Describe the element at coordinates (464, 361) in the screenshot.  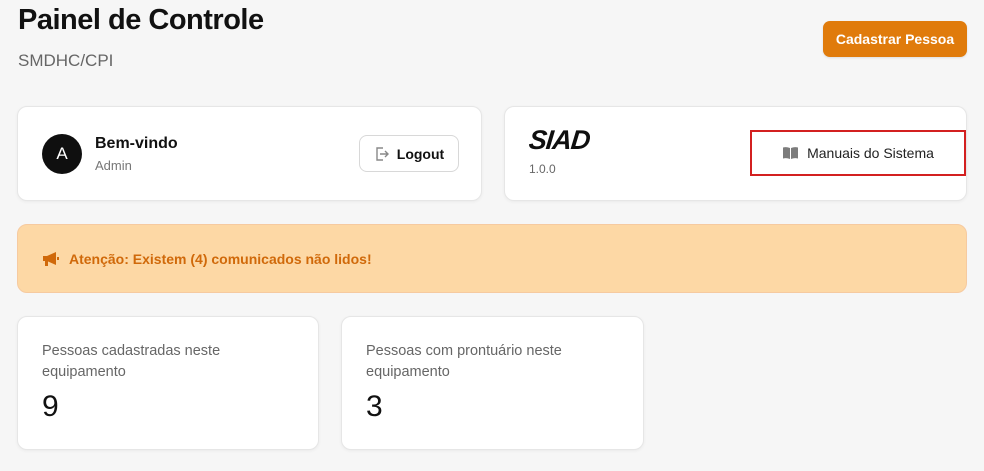
I see `stat-label: Pessoas com prontuário neste equipamento` at that location.